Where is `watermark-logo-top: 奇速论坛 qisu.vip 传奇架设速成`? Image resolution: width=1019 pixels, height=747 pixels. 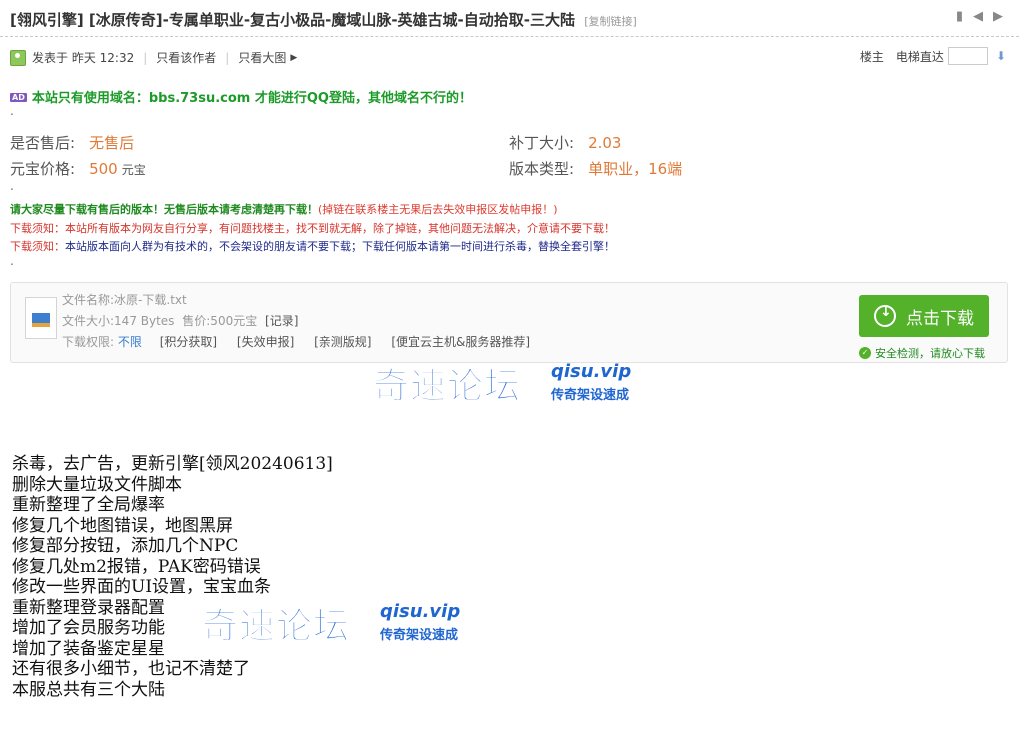
watermark-logo-top: 奇速论坛 qisu.vip 传奇架设速成 is located at coordinates (512, 382).